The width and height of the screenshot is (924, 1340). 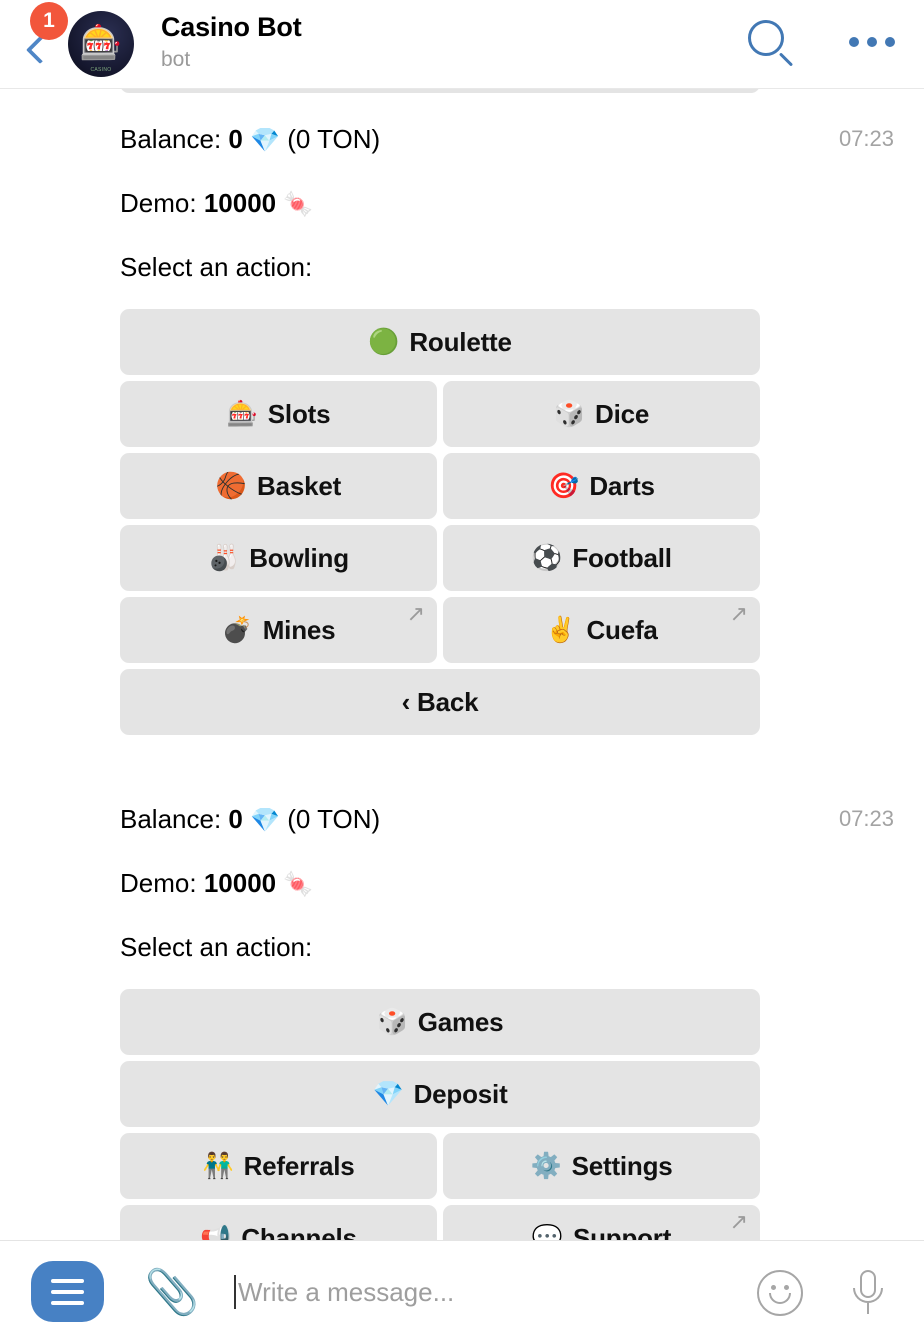 I want to click on slots-icon: 🎰, so click(x=242, y=413).